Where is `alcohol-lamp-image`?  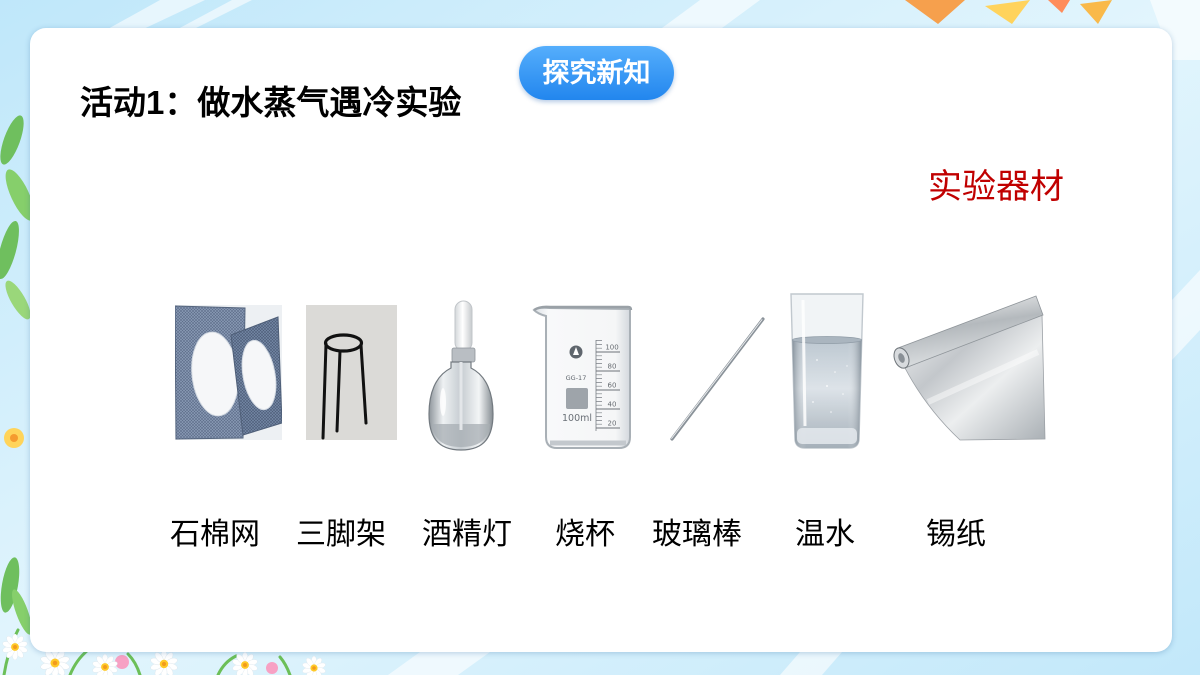
alcohol-lamp-image is located at coordinates (461, 375).